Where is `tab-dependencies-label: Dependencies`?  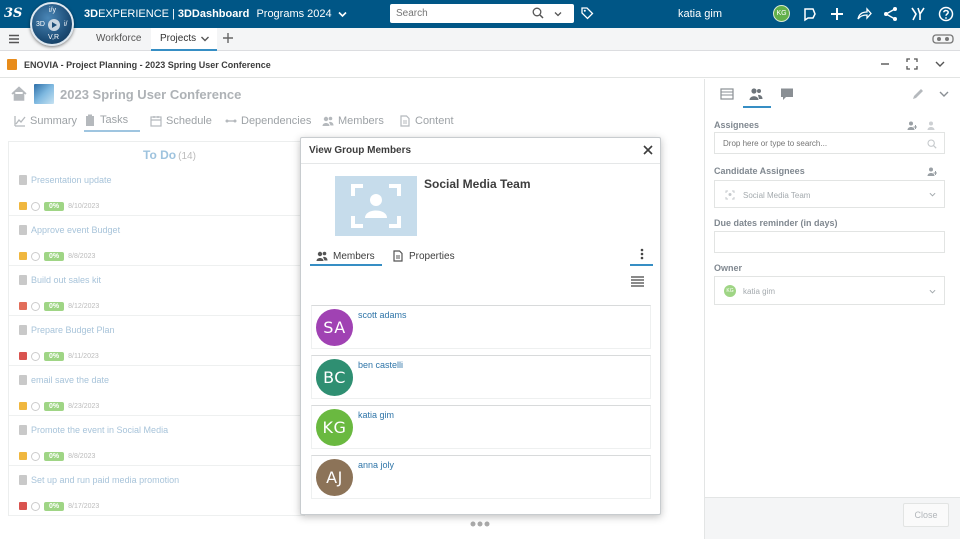
tab-dependencies-label: Dependencies is located at coordinates (276, 121).